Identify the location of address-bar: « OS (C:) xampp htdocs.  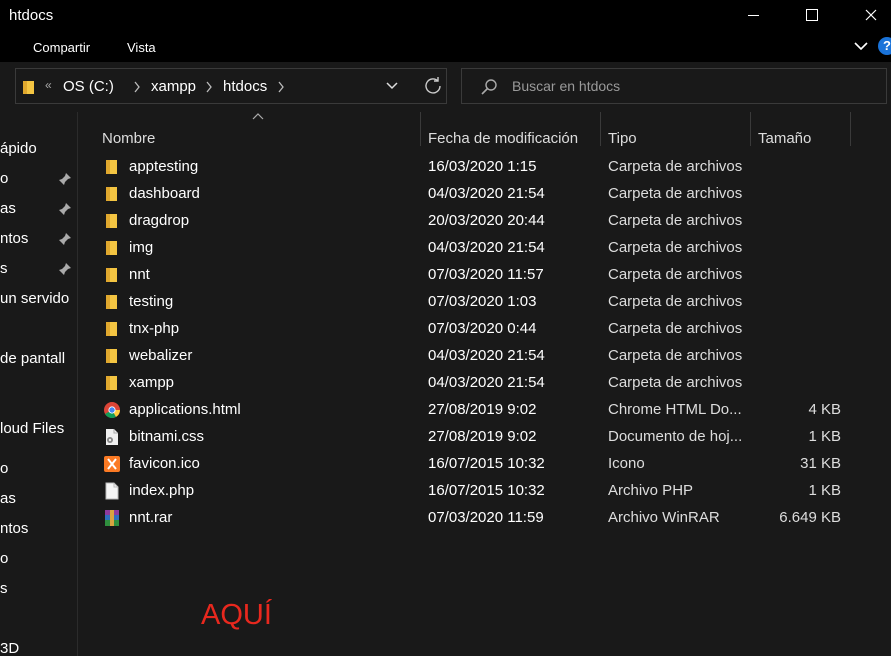
(231, 86).